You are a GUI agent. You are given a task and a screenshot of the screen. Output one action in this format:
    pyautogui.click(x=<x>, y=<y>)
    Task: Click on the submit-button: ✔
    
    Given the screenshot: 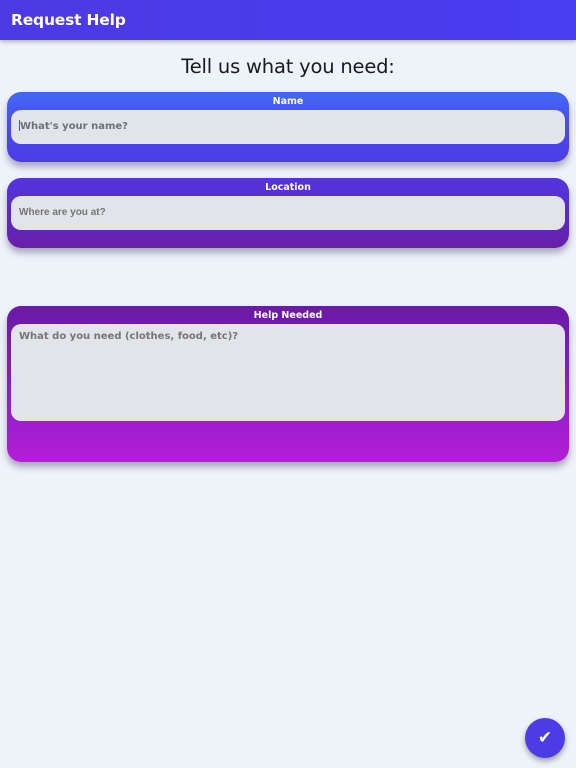 What is the action you would take?
    pyautogui.click(x=545, y=738)
    